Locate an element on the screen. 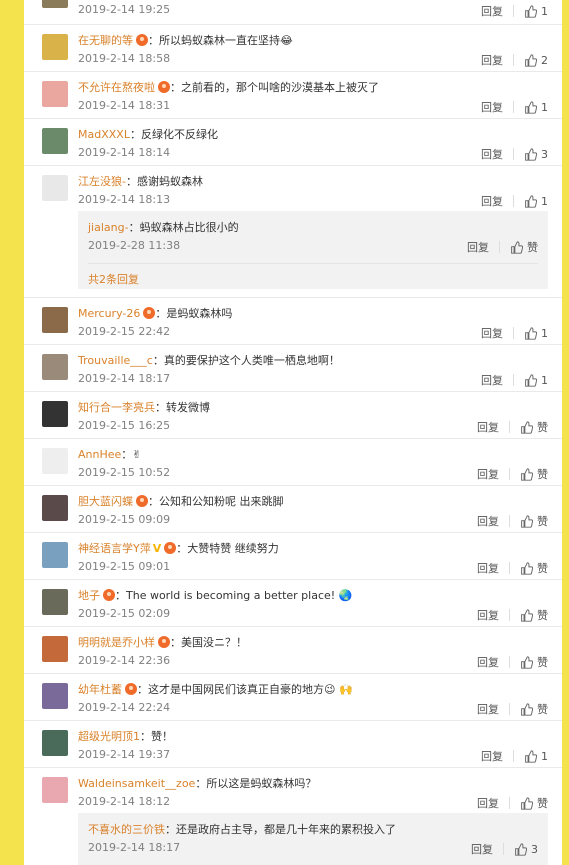 The height and width of the screenshot is (865, 569). comment-username: Trouvaille___c is located at coordinates (115, 360).